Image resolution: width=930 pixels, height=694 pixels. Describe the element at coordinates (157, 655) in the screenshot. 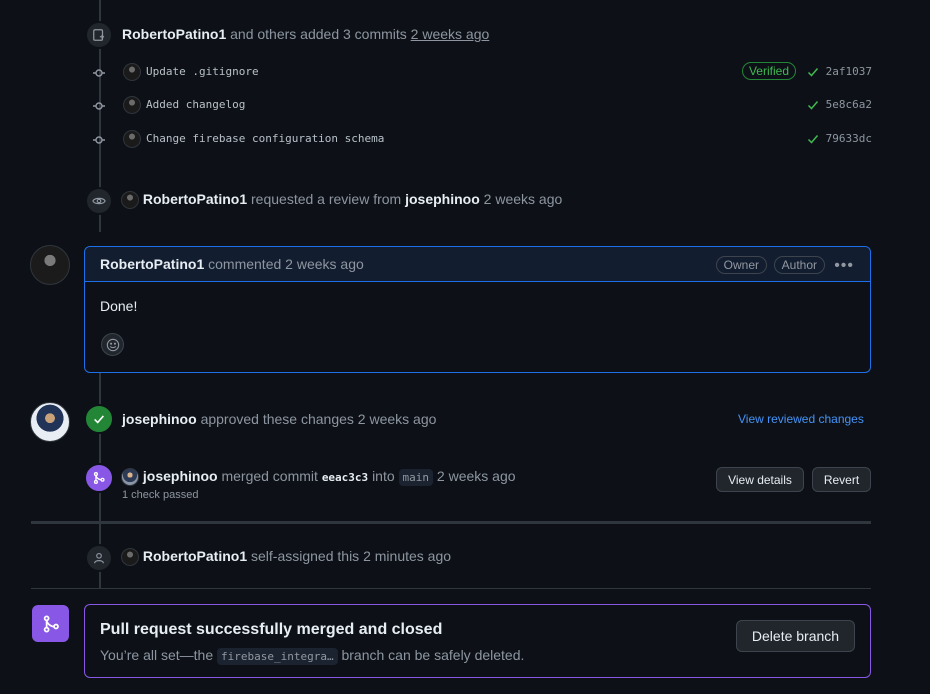

I see `merged-subtitle-start: You’re all set—the` at that location.